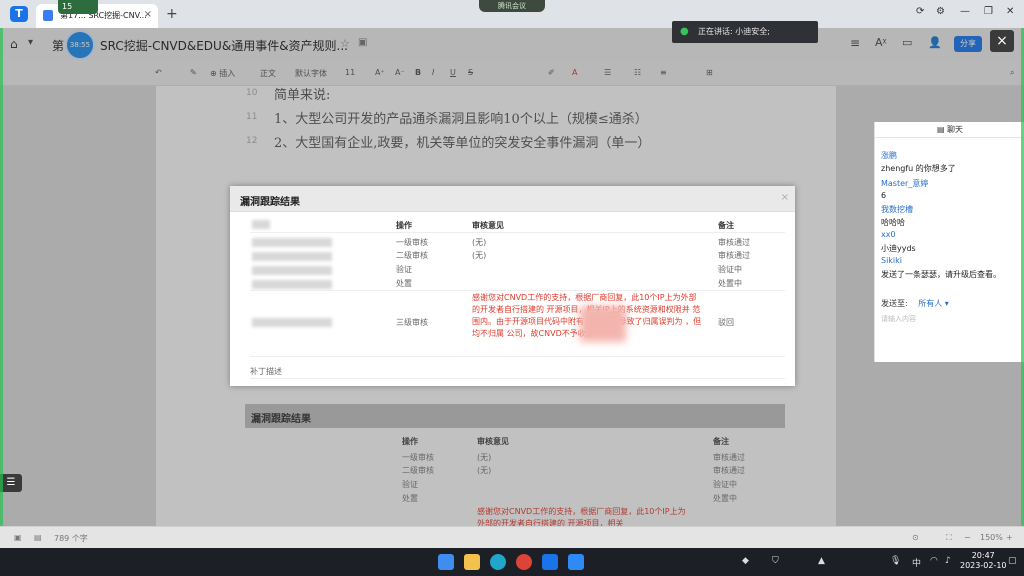 Image resolution: width=1024 pixels, height=576 pixels. Describe the element at coordinates (888, 234) in the screenshot. I see `chat-sender: xx0` at that location.